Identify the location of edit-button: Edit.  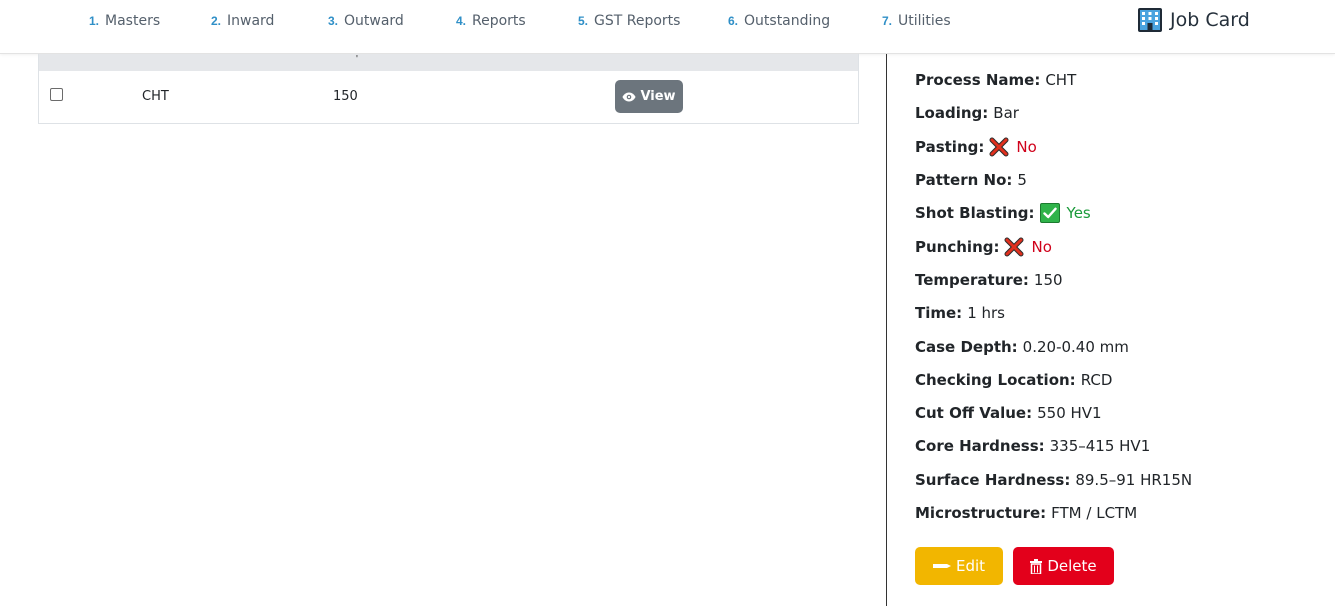
(959, 566).